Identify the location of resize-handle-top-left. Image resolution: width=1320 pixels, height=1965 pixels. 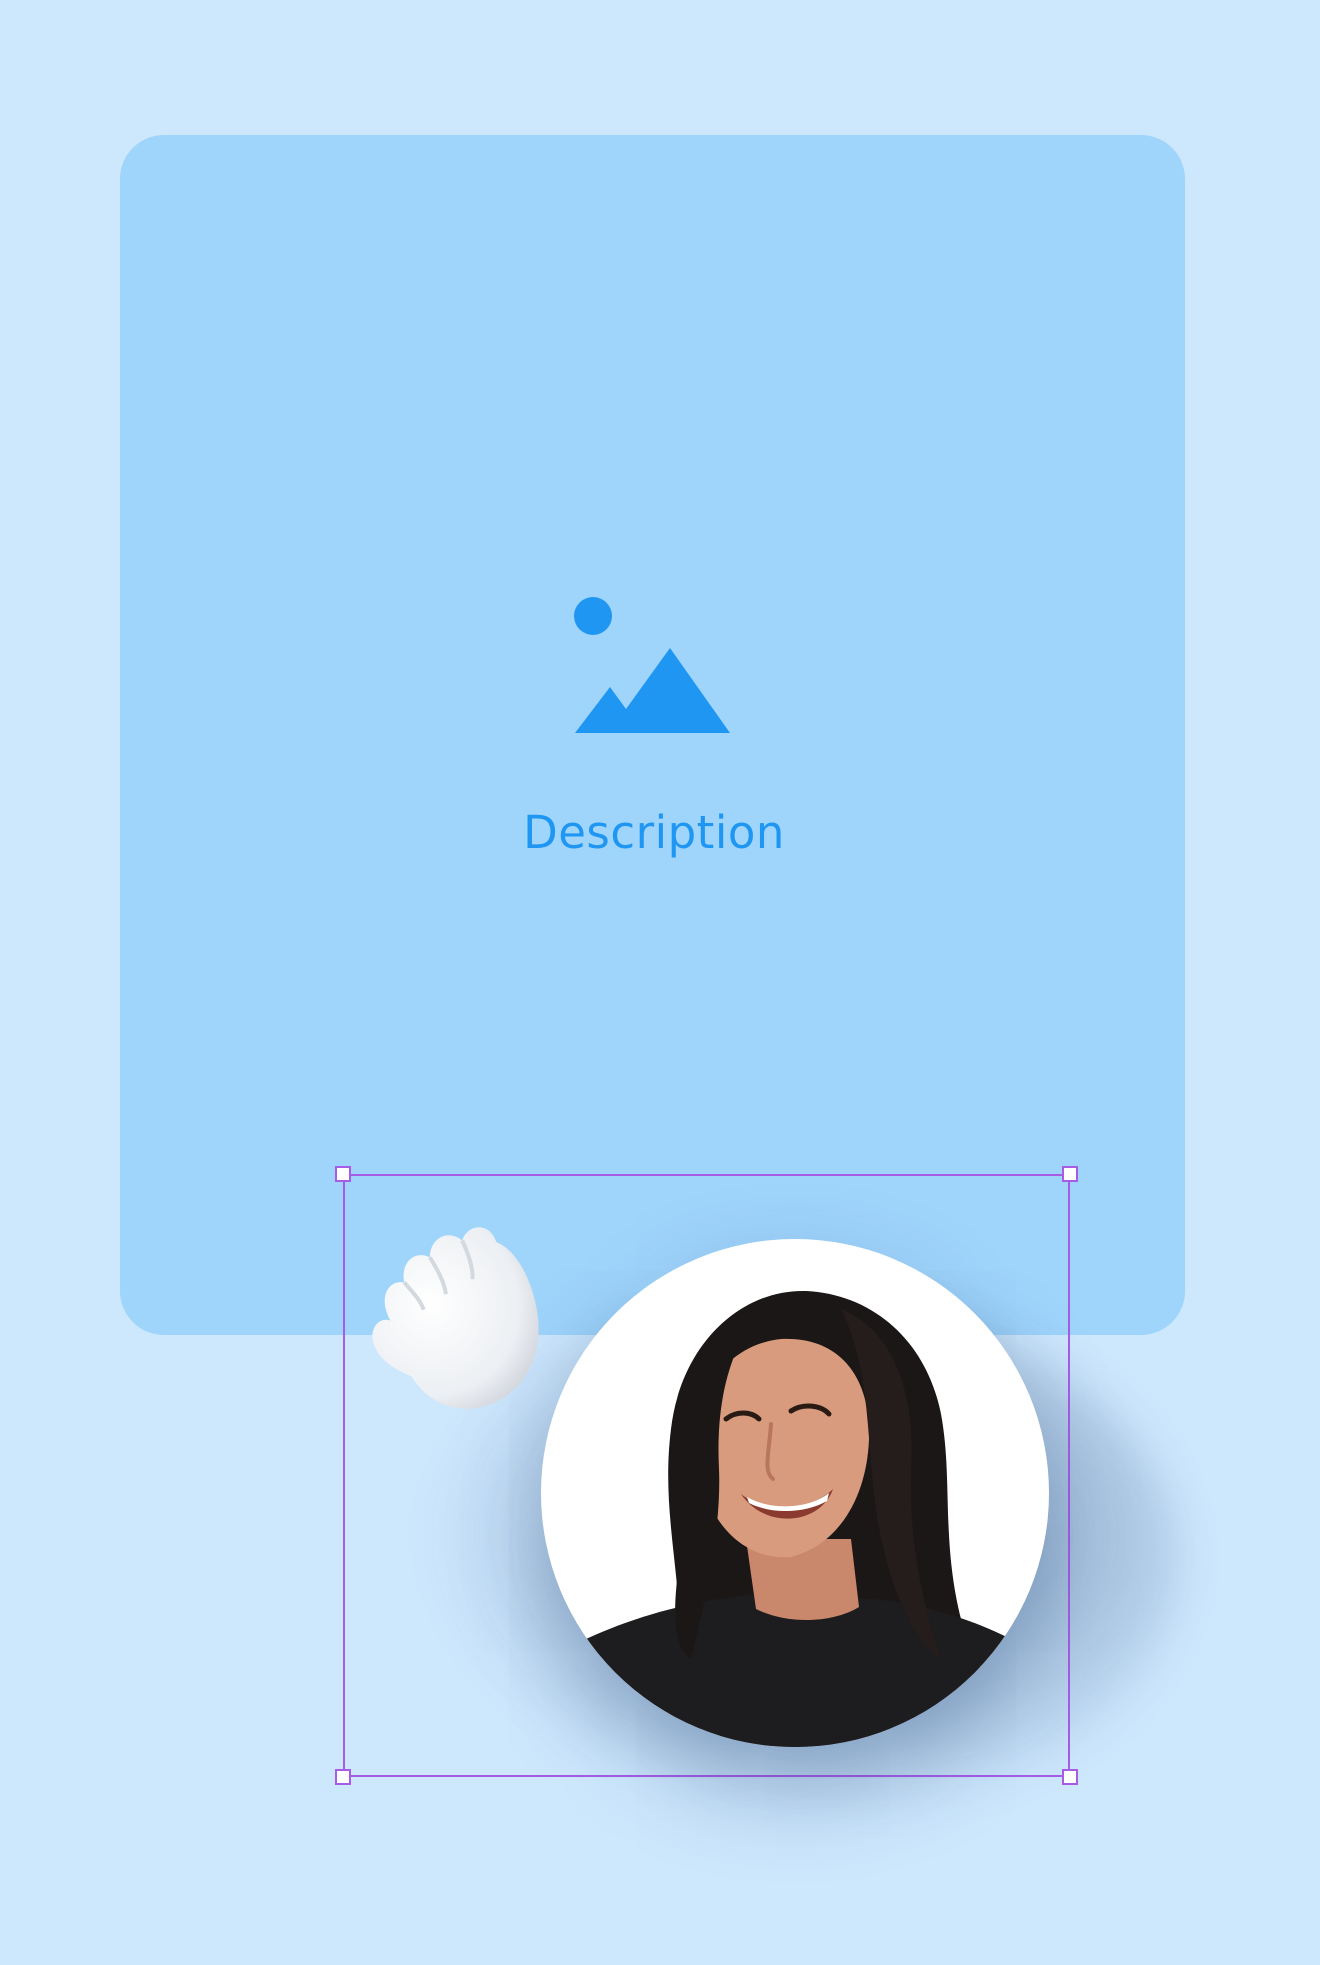
(343, 1174).